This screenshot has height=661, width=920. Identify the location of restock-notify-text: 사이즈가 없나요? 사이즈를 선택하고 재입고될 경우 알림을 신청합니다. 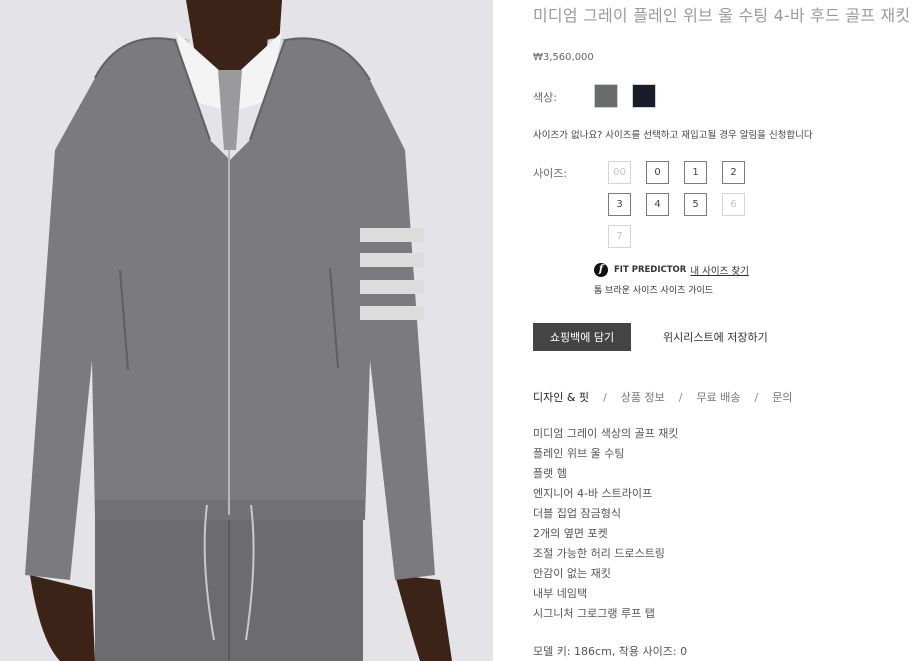
(673, 134).